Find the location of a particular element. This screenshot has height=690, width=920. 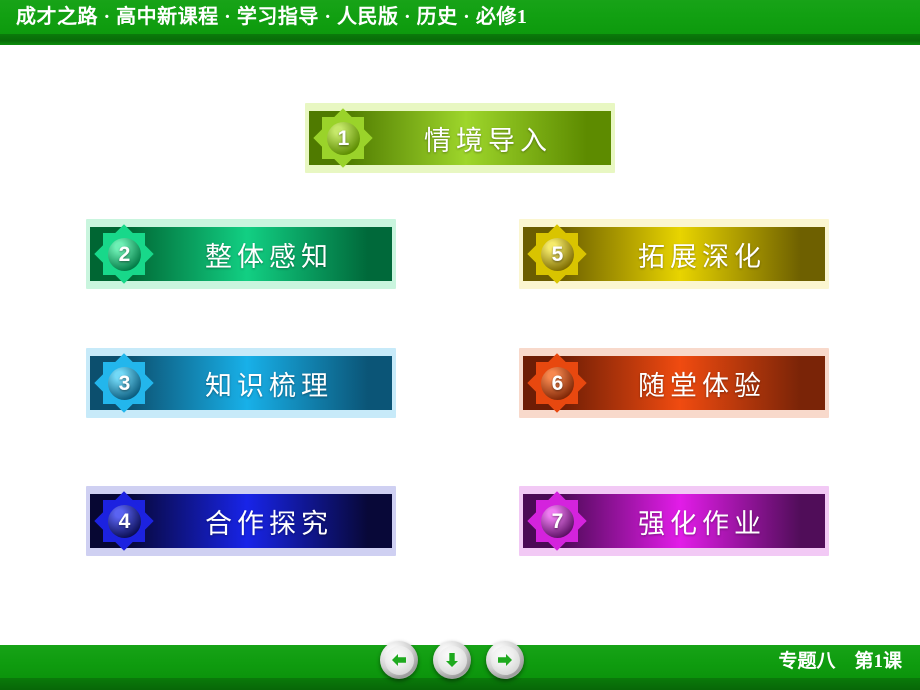

prev-button is located at coordinates (399, 660).